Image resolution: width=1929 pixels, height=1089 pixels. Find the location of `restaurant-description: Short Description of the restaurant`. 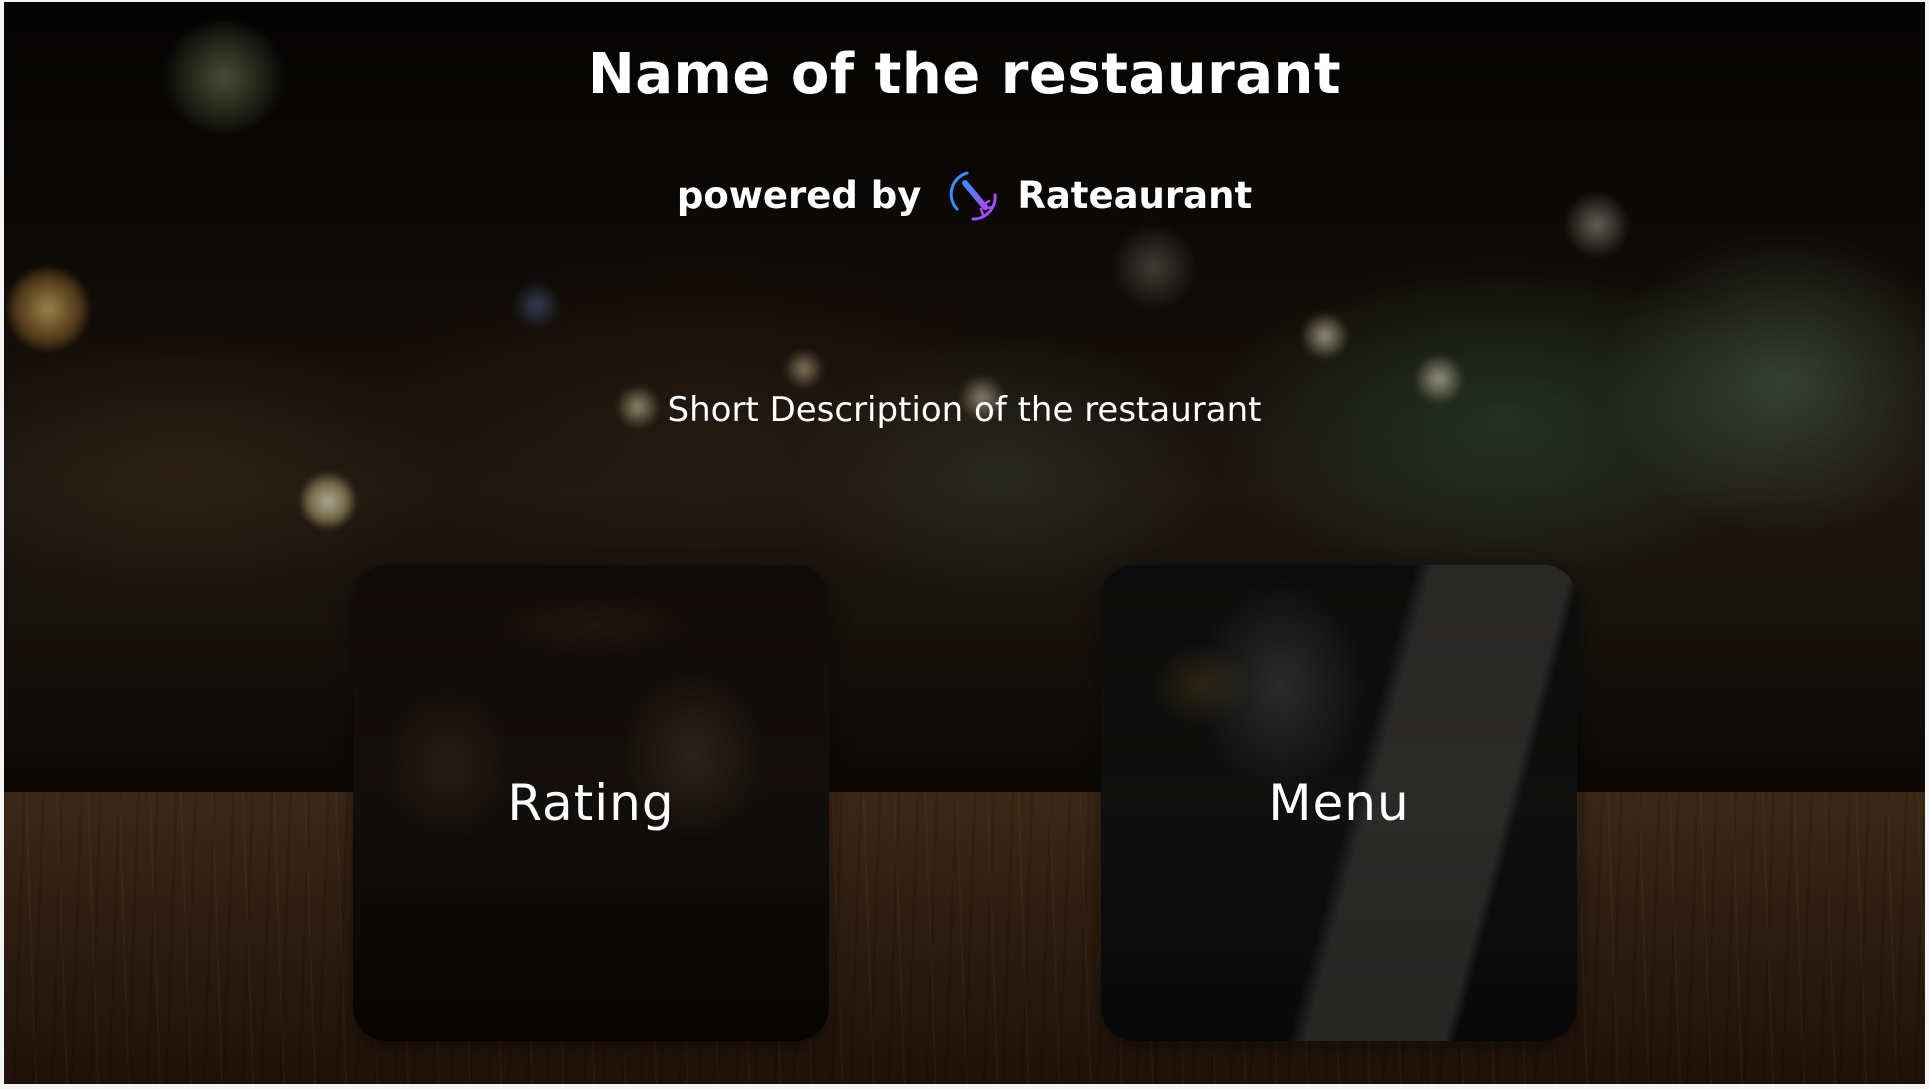

restaurant-description: Short Description of the restaurant is located at coordinates (964, 410).